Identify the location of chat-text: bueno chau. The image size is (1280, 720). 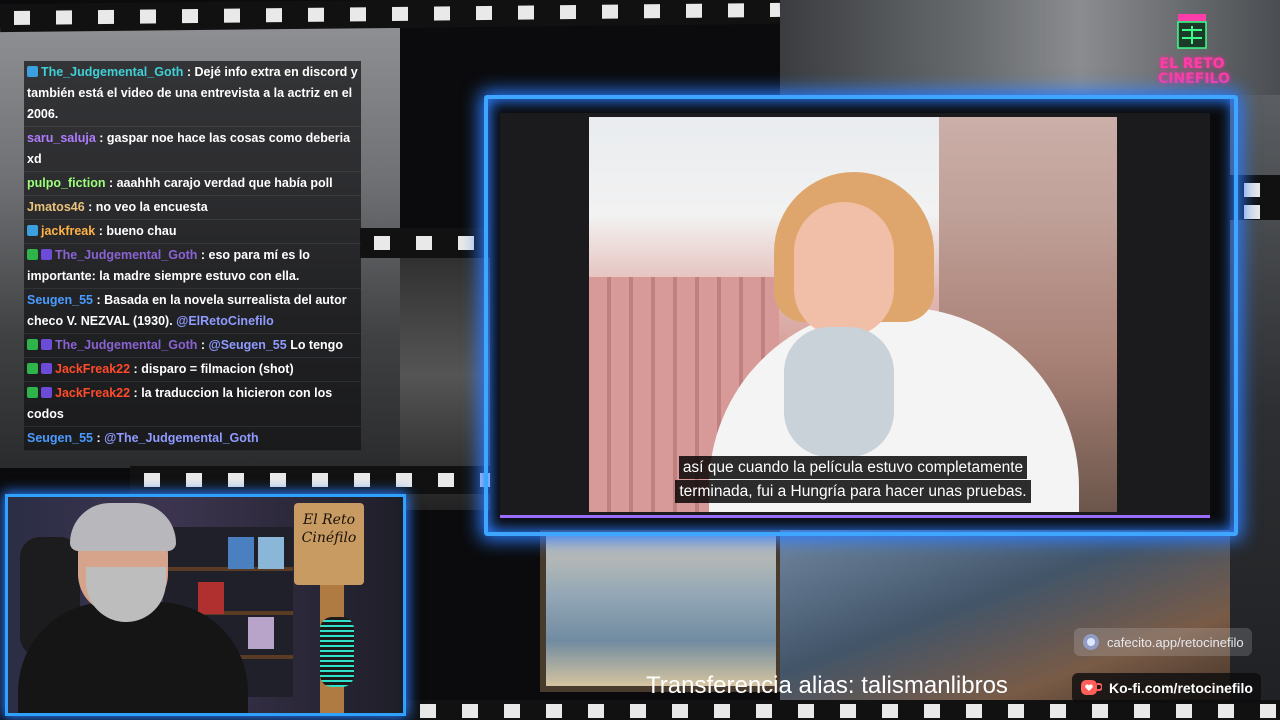
(141, 231).